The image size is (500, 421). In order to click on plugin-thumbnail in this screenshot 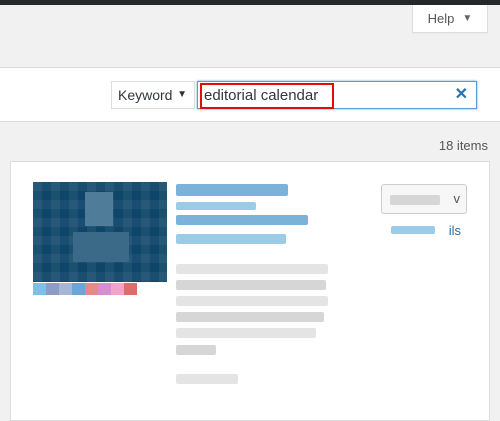, I will do `click(100, 232)`.